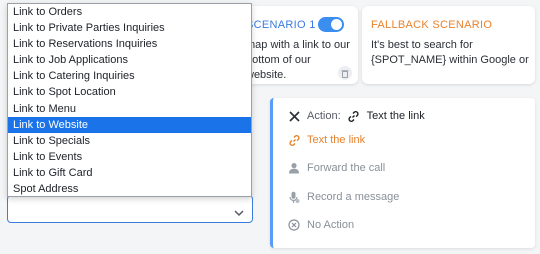  I want to click on scenario-1-toggle, so click(331, 24).